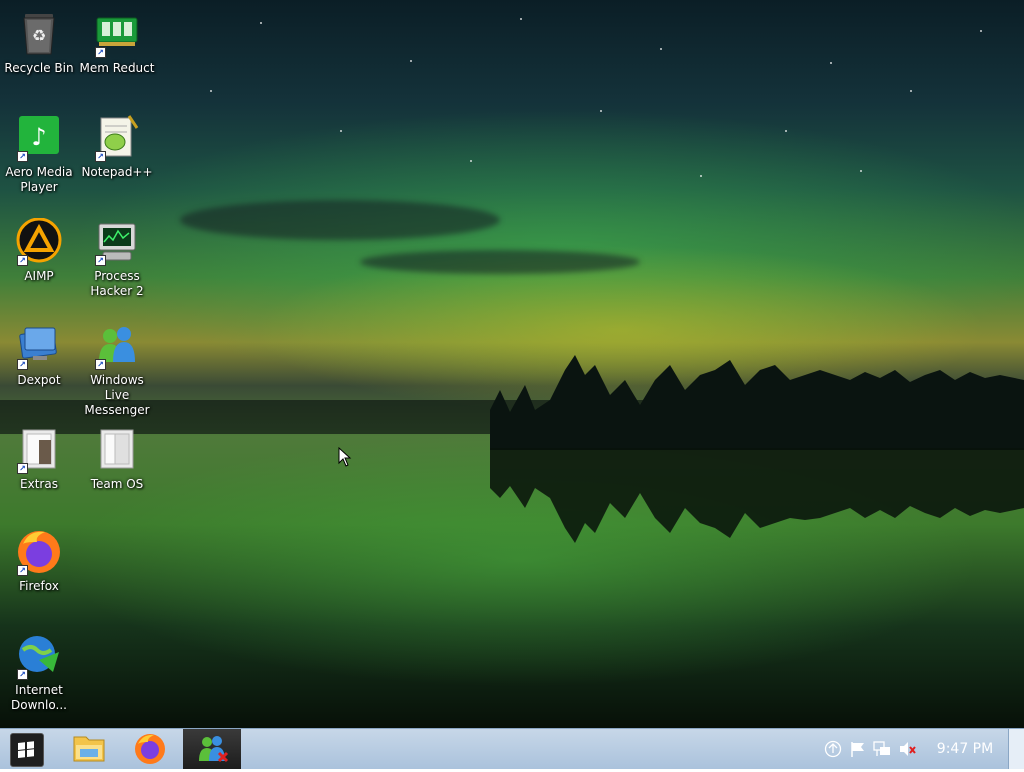  Describe the element at coordinates (39, 241) in the screenshot. I see `aimp-icon: ↗` at that location.